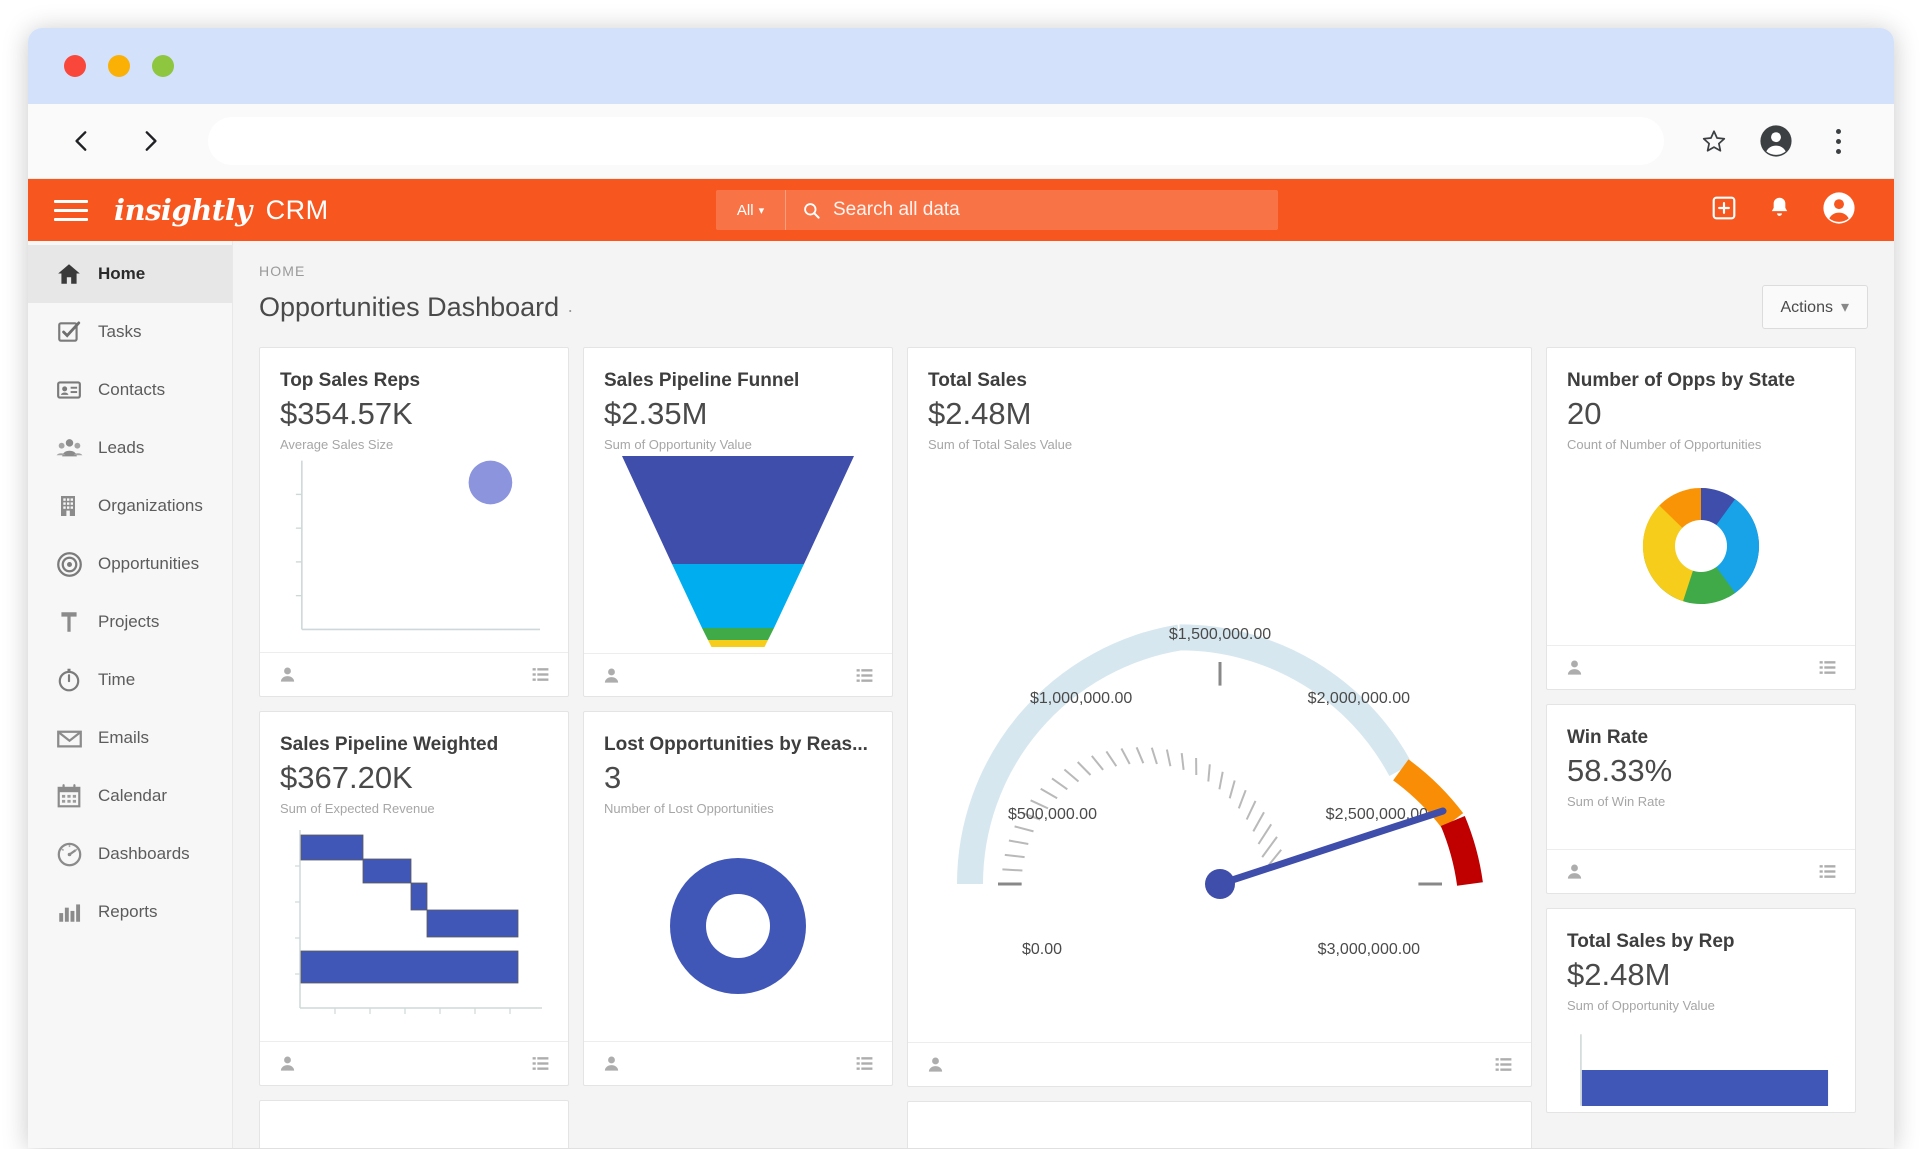  What do you see at coordinates (130, 622) in the screenshot?
I see `sidebar-item-projects: Projects` at bounding box center [130, 622].